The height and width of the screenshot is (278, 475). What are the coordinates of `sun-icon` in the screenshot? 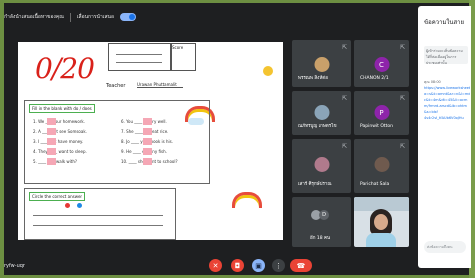 It's located at (268, 71).